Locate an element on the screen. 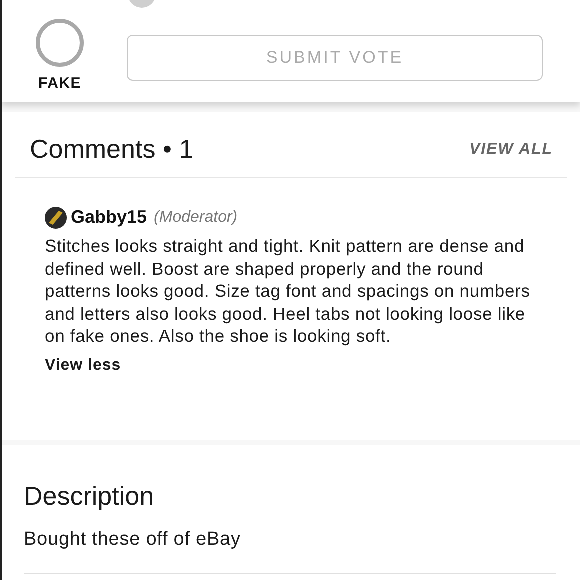  author-role: (Moderator) is located at coordinates (196, 218).